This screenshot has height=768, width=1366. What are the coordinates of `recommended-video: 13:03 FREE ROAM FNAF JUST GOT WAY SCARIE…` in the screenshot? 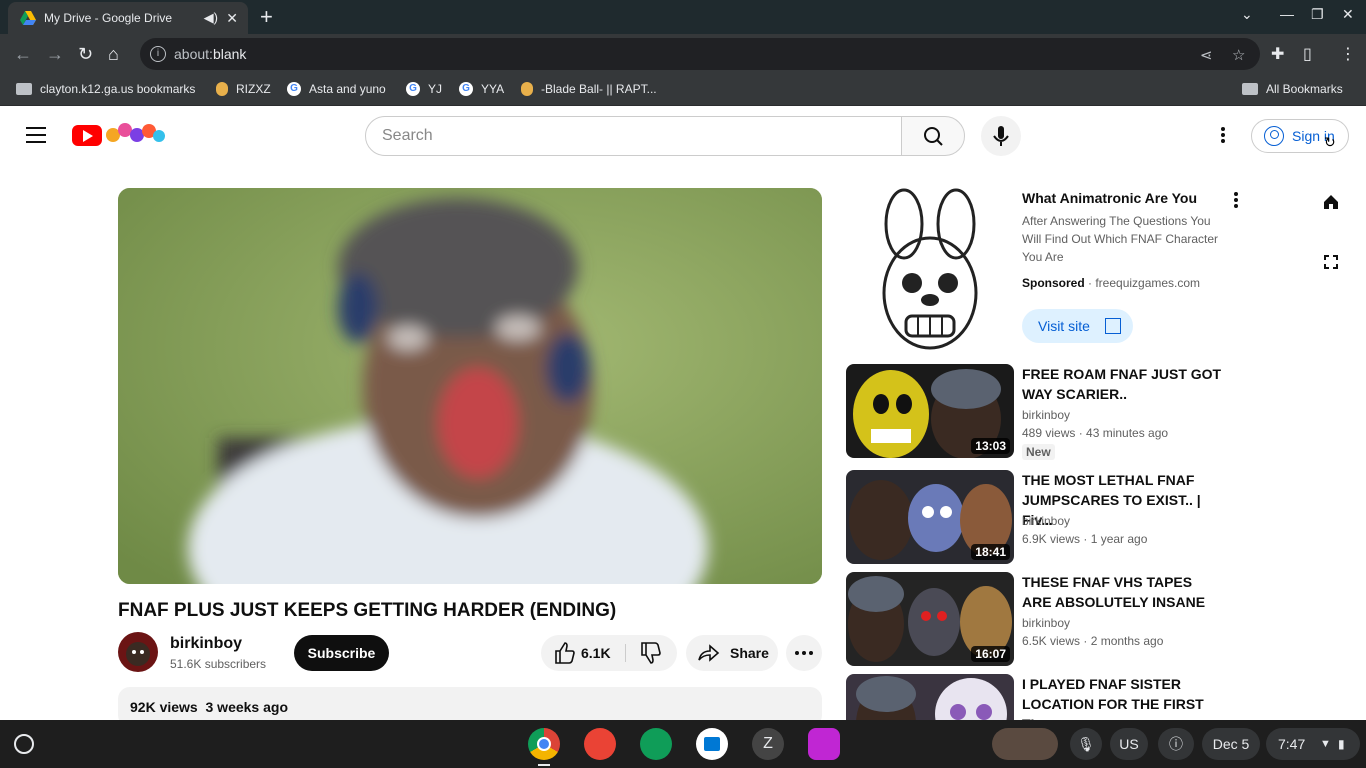 It's located at (1036, 412).